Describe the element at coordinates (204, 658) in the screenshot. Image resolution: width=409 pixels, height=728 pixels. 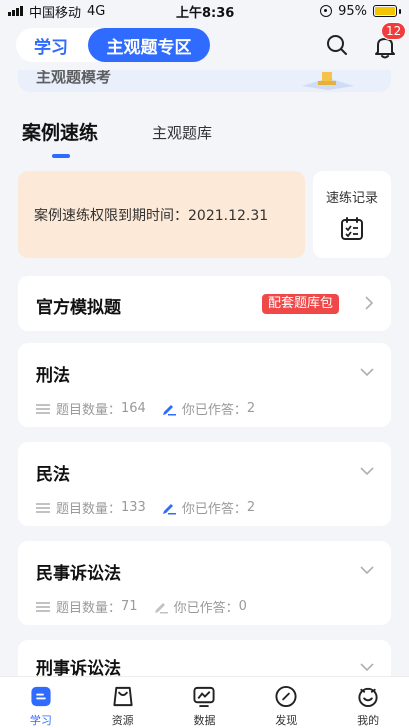
I see `subject-card-criminal-procedure: 刑事诉讼法` at that location.